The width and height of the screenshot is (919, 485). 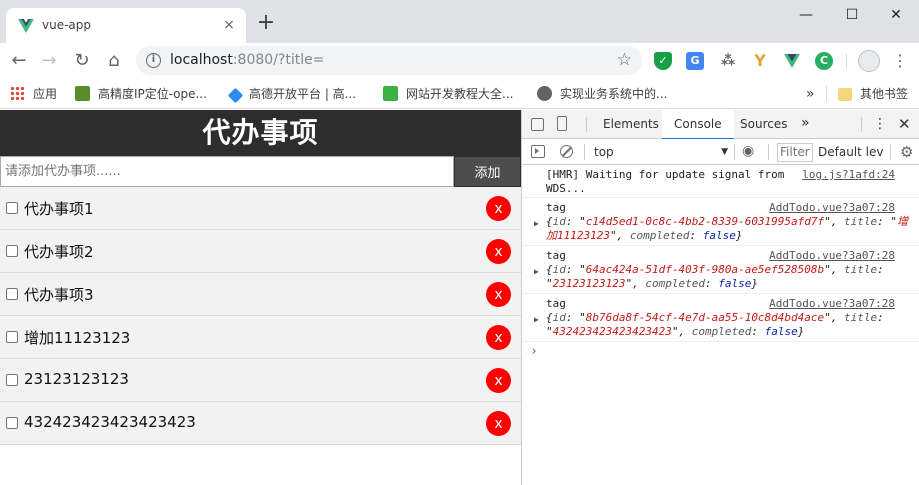 I want to click on window-minimize-button: —, so click(x=806, y=16).